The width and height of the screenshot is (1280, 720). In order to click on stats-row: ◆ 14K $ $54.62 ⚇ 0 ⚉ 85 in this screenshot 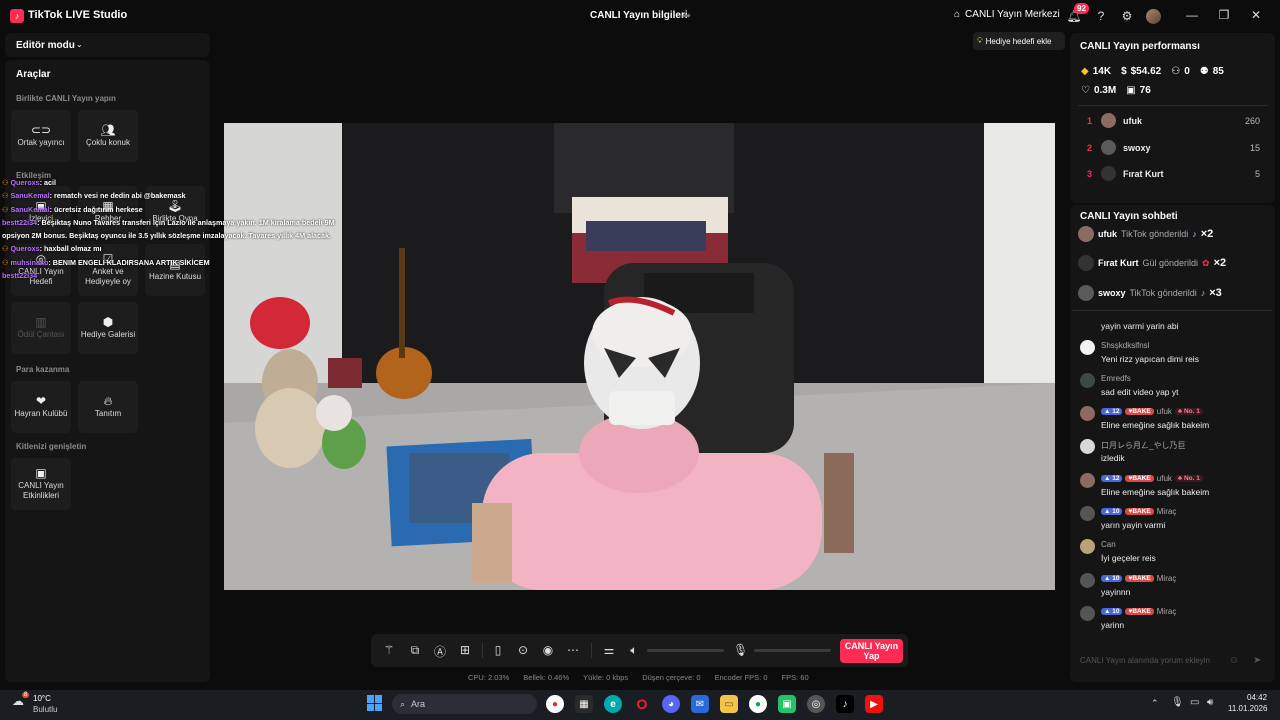, I will do `click(1152, 71)`.